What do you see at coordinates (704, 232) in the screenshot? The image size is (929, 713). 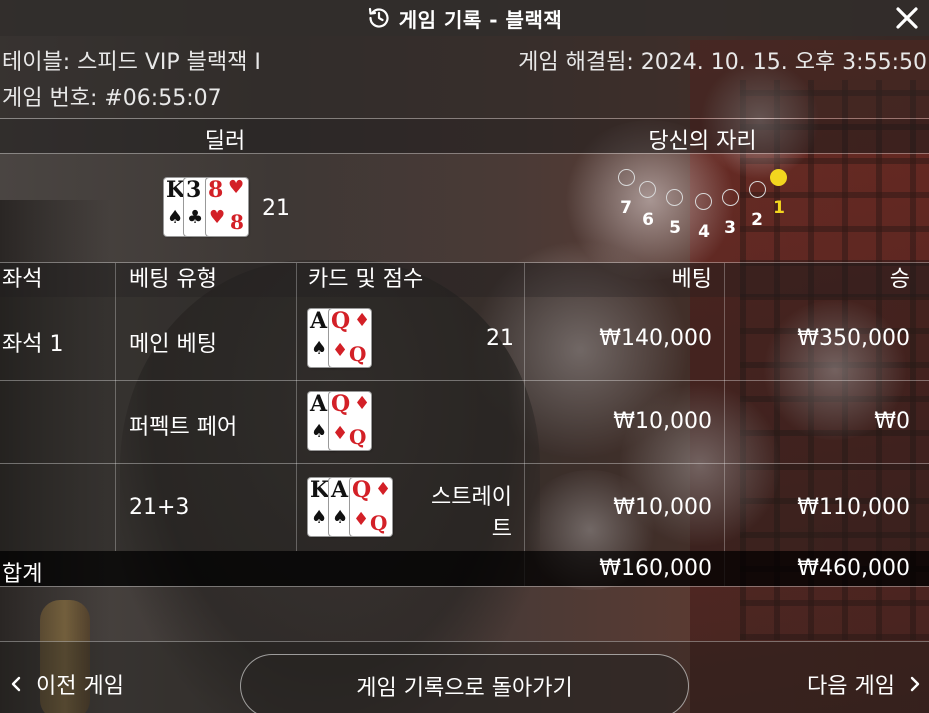 I see `seat-label: 4` at bounding box center [704, 232].